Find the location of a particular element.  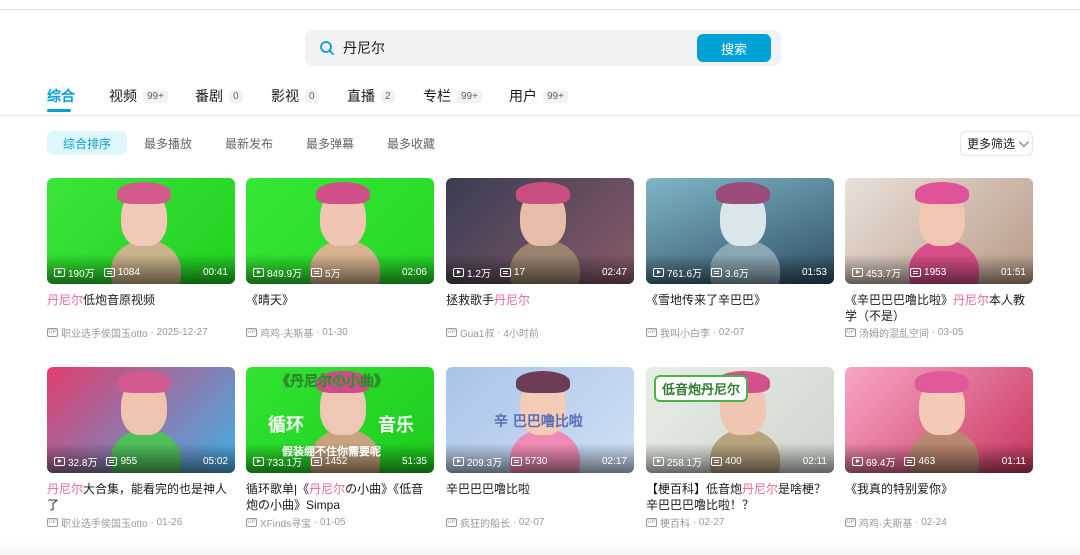

video-thumbnail: 《丹尼尔の小曲》 循环 音乐 假装绷不住你需要呢 733.1万 1452 51:35 is located at coordinates (340, 420).